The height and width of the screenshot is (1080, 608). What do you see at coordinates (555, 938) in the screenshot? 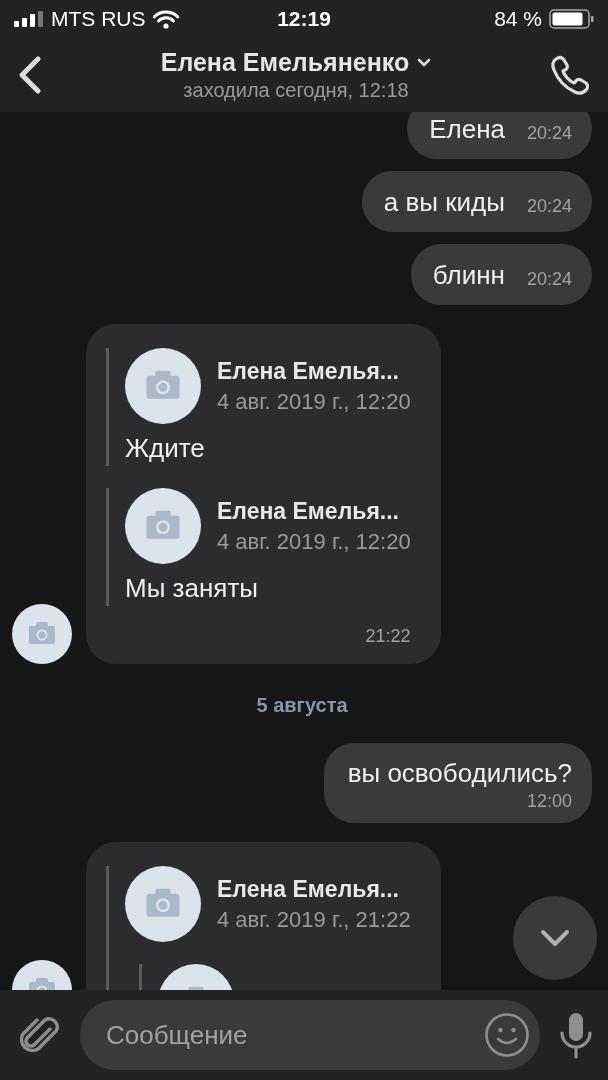
I see `chevron-down-icon` at bounding box center [555, 938].